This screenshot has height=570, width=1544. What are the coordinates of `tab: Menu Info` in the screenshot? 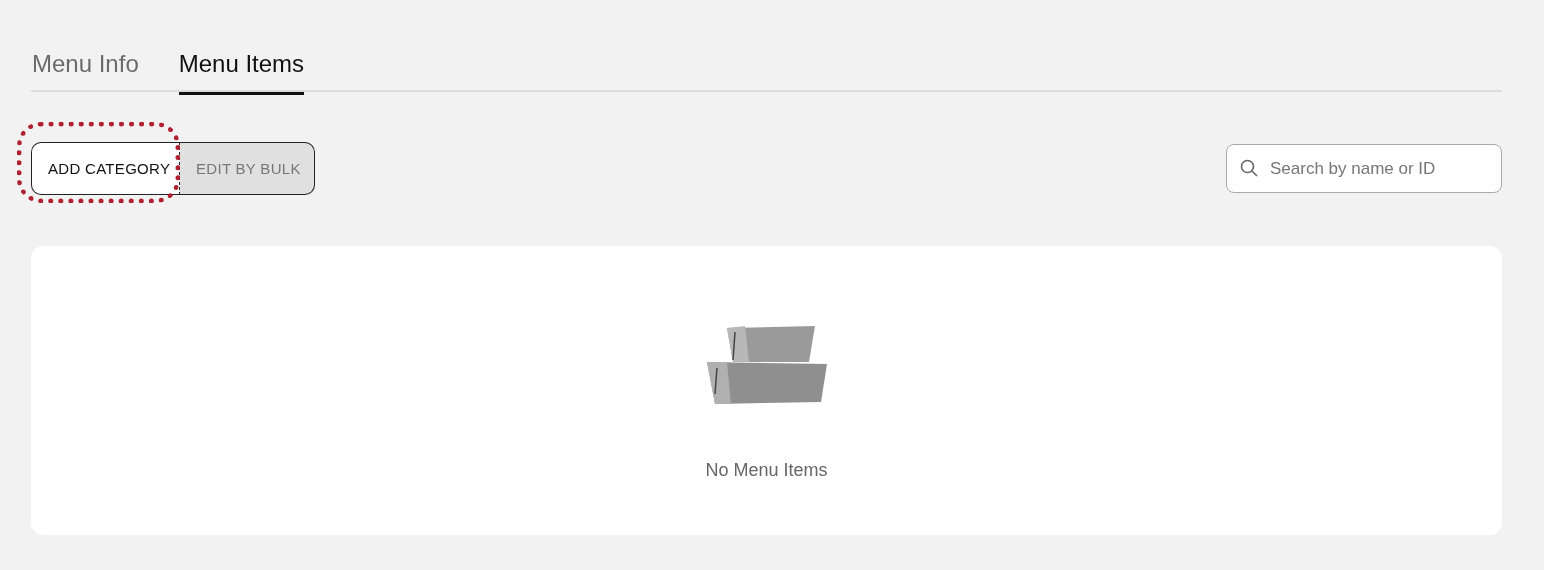 It's located at (85, 66).